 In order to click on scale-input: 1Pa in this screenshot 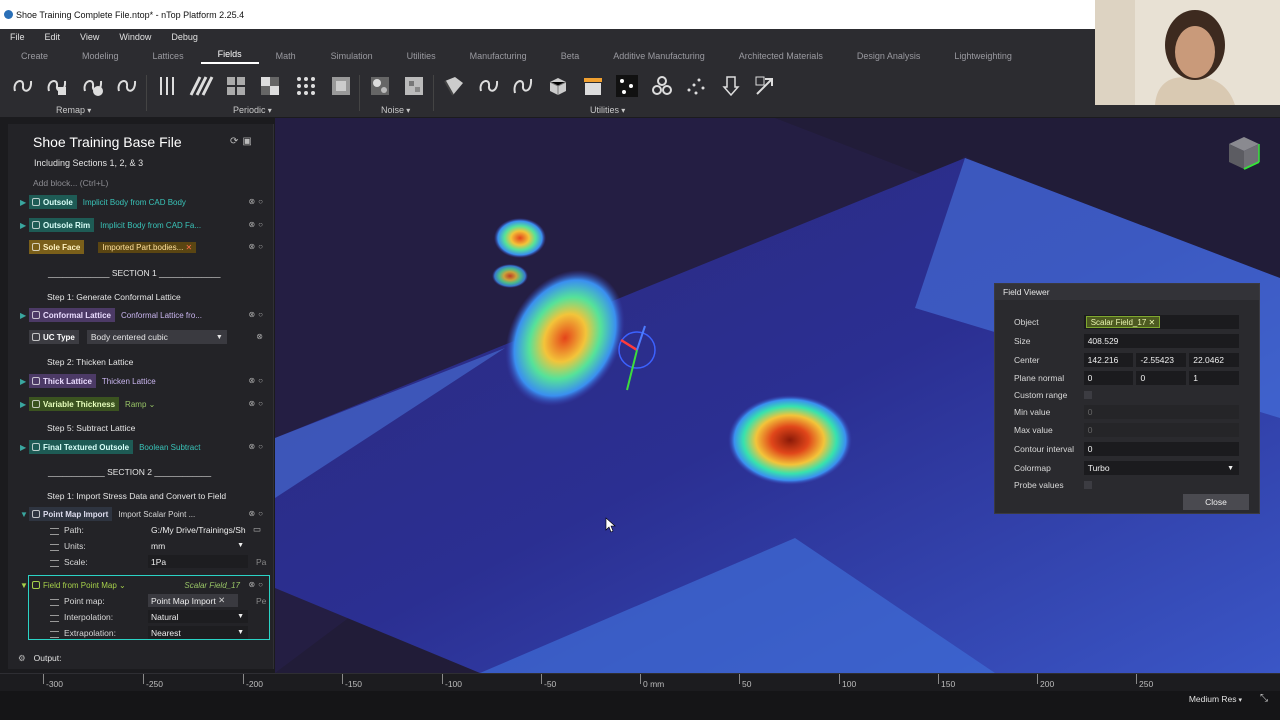, I will do `click(198, 561)`.